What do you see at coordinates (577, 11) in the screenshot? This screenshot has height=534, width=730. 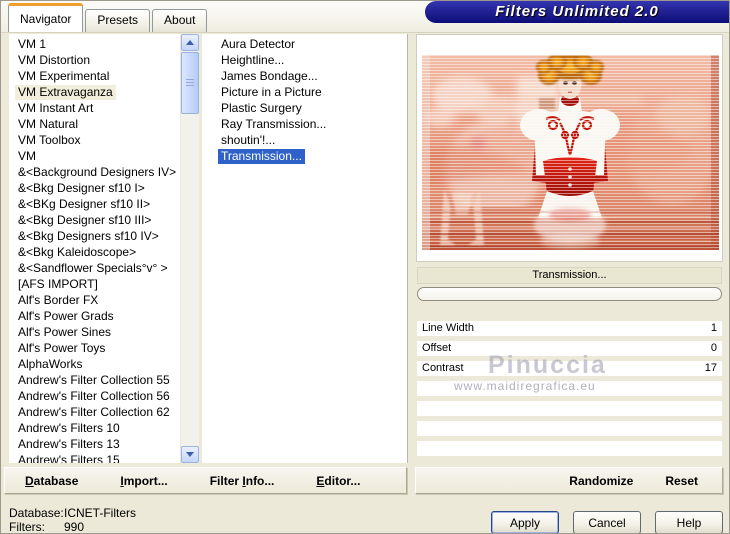 I see `window-title: Filters Unlimited 2.0` at bounding box center [577, 11].